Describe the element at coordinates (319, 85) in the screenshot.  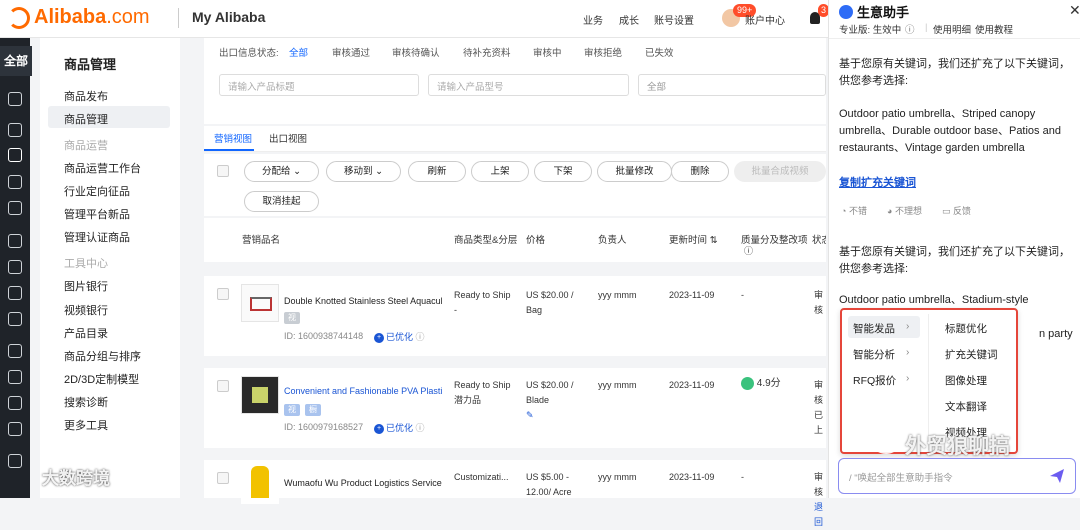
I see `title-search-input: 请输入产品标题` at that location.